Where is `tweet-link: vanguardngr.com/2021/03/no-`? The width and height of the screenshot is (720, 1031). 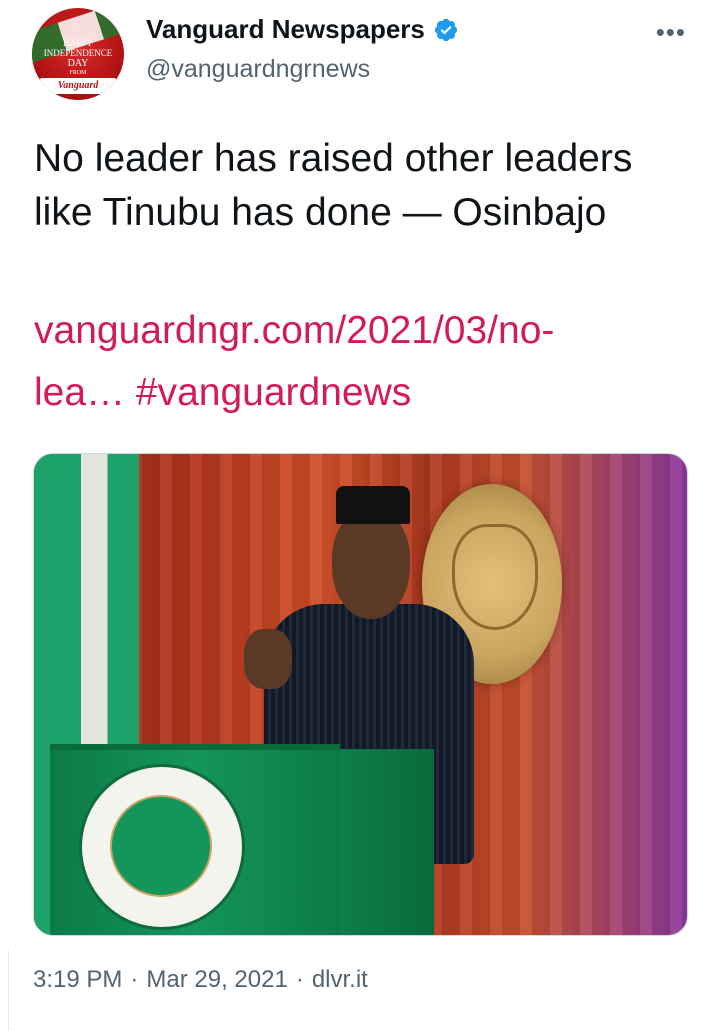 tweet-link: vanguardngr.com/2021/03/no- is located at coordinates (359, 331).